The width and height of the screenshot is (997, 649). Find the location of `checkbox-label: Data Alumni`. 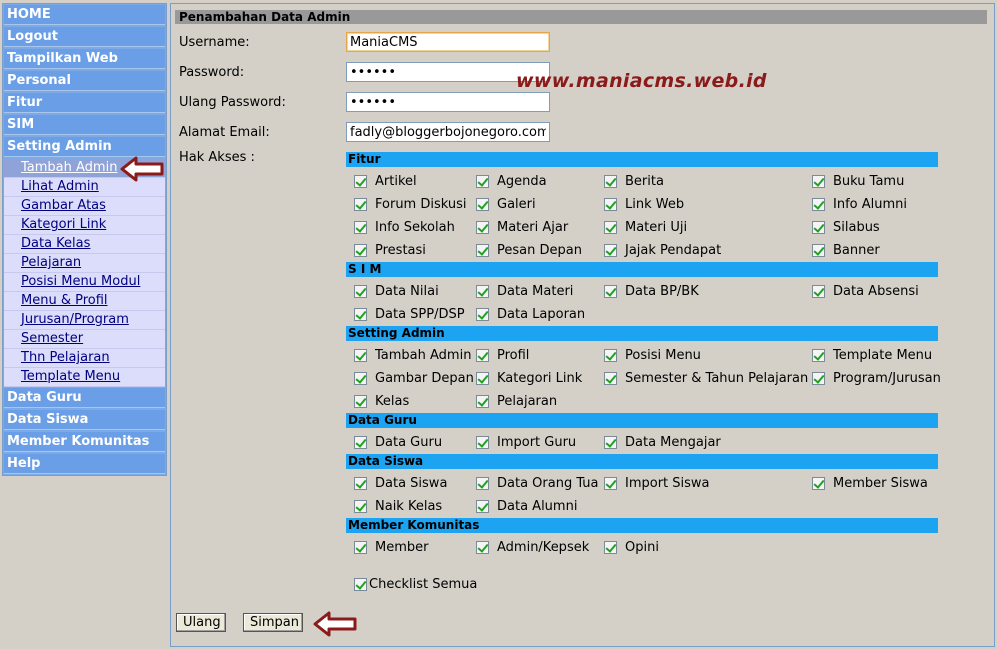

checkbox-label: Data Alumni is located at coordinates (537, 506).